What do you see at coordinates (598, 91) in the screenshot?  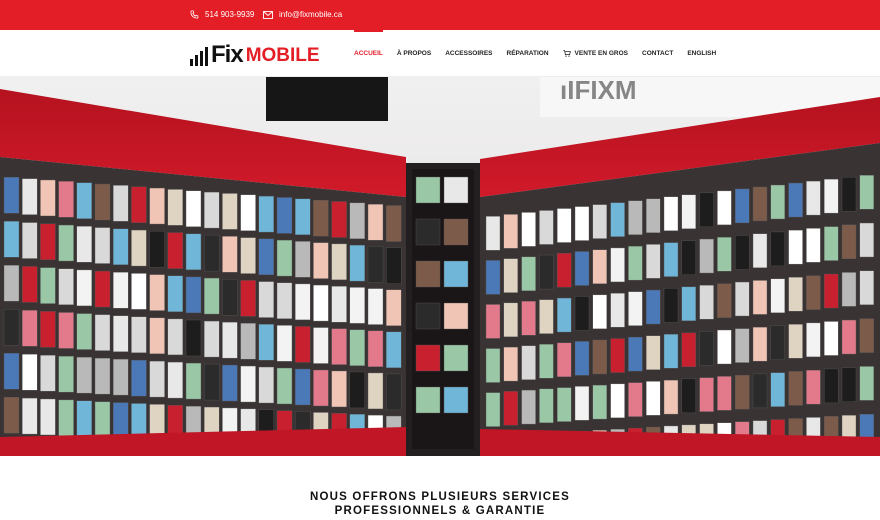 I see `svg-text: ıIFIXM` at bounding box center [598, 91].